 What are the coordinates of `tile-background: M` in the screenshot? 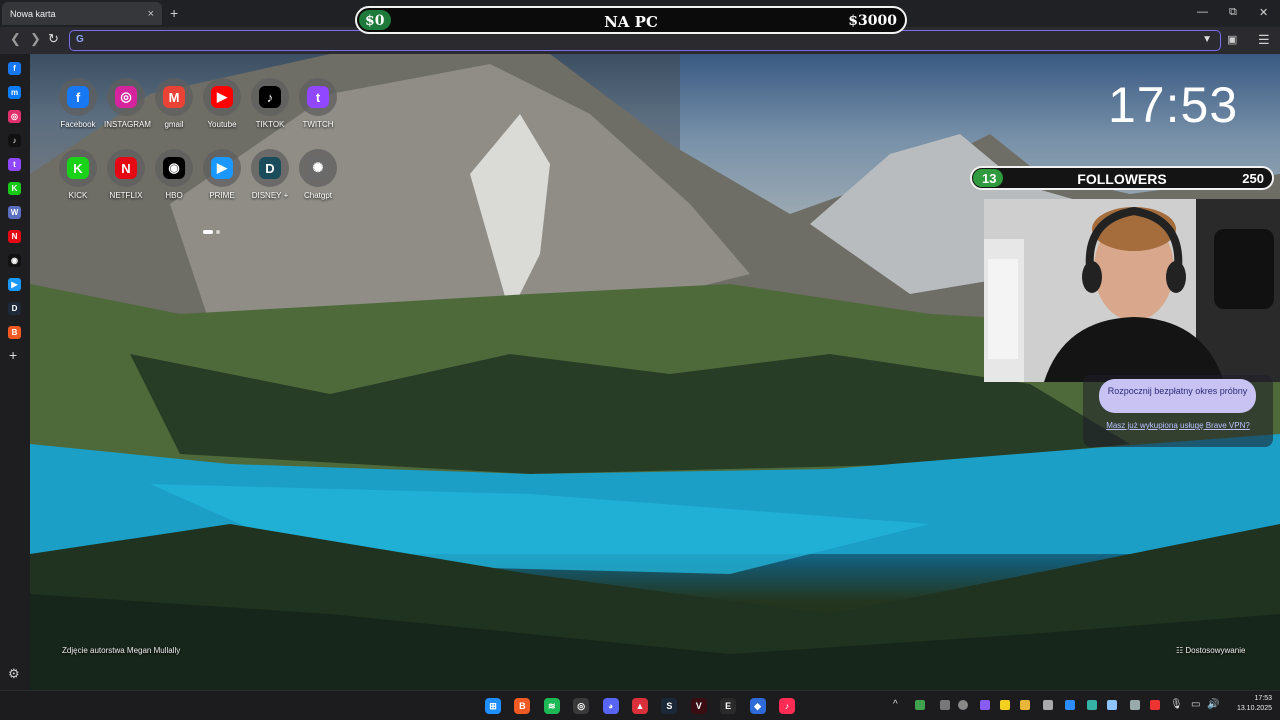 It's located at (174, 97).